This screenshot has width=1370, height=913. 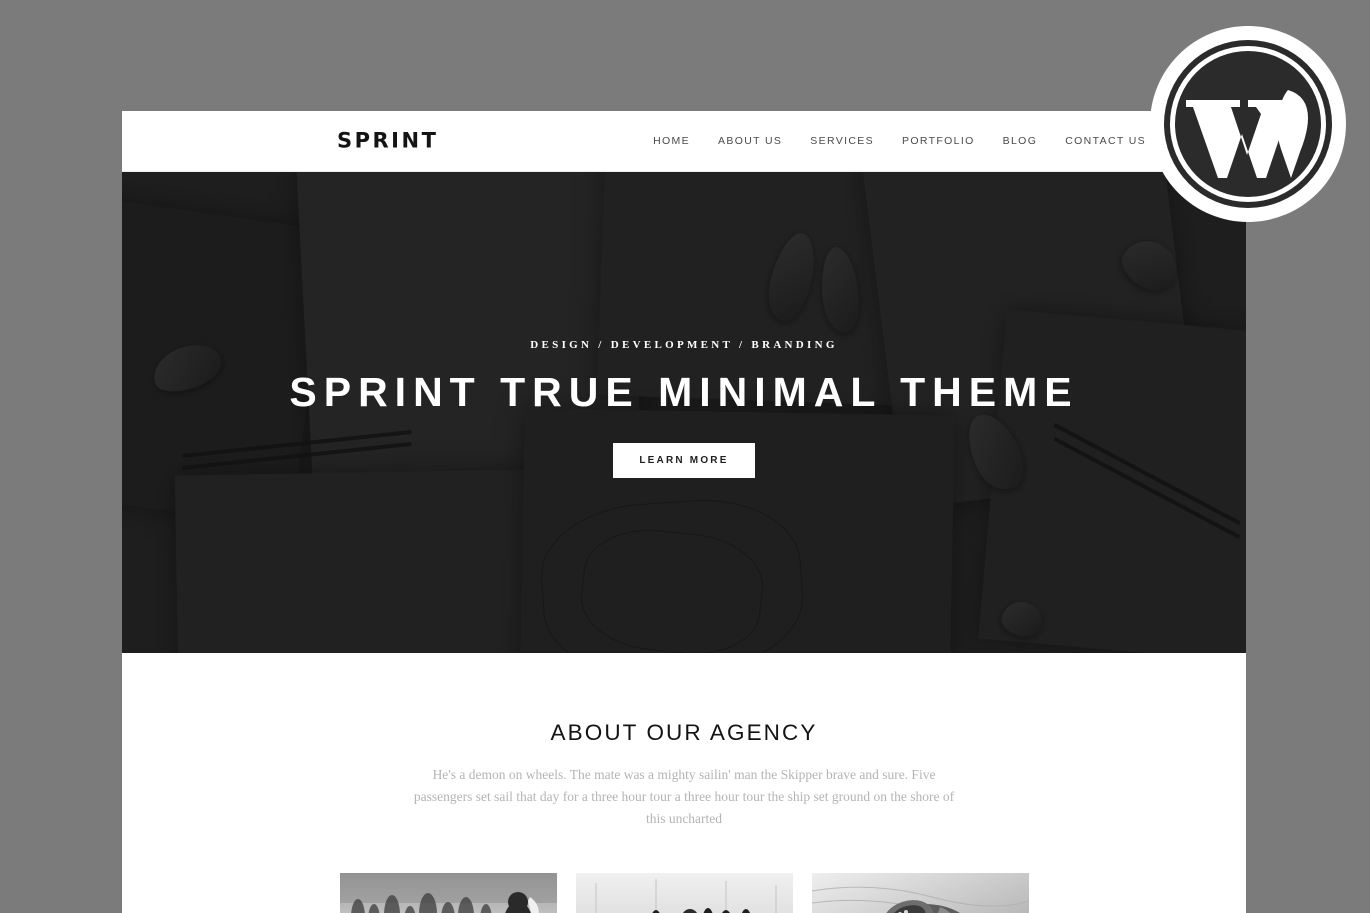 What do you see at coordinates (671, 141) in the screenshot?
I see `nav-item-home: HOME` at bounding box center [671, 141].